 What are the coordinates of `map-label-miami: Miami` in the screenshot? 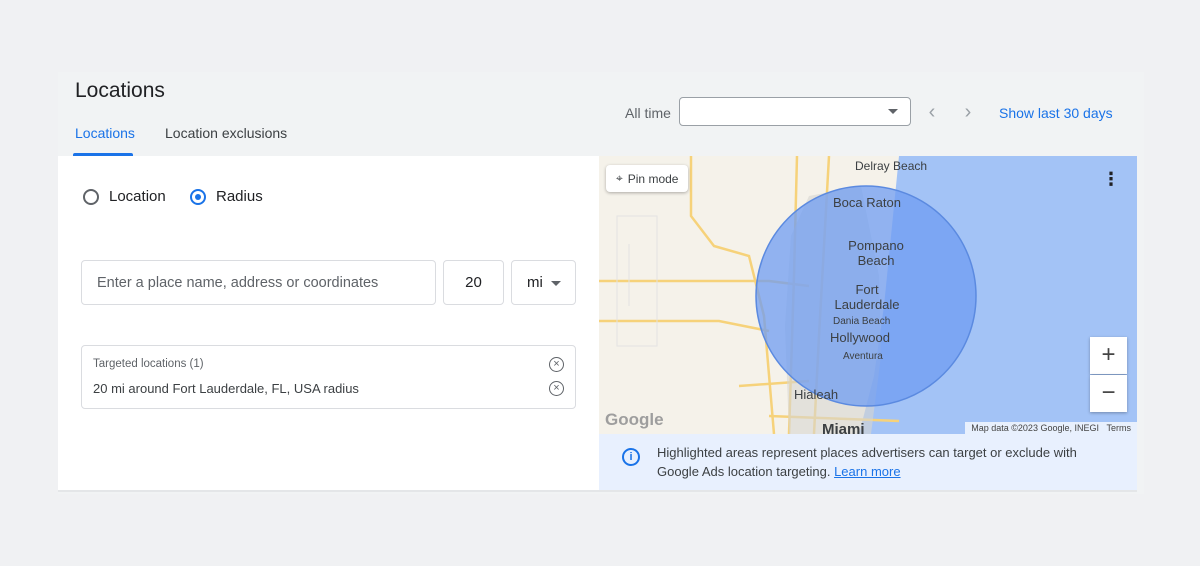 It's located at (843, 427).